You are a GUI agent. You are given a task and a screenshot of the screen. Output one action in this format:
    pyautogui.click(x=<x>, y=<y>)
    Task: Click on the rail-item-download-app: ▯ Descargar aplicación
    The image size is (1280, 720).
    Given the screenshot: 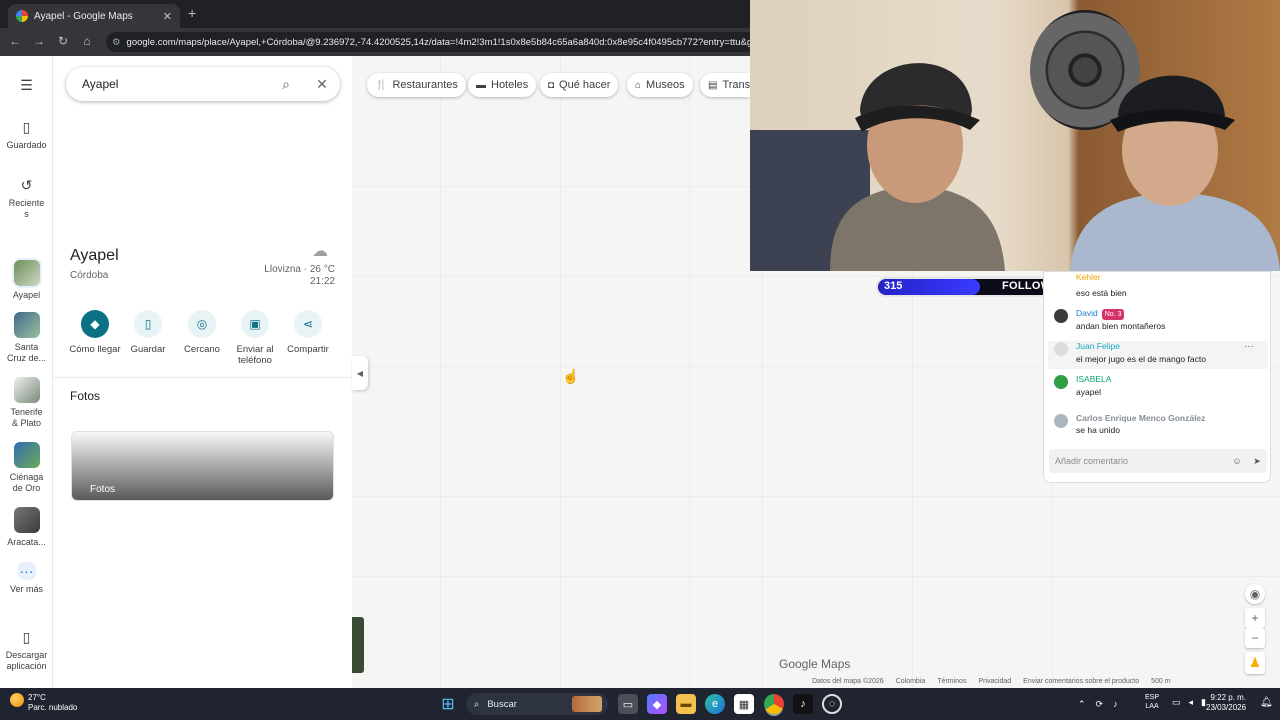 What is the action you would take?
    pyautogui.click(x=26, y=650)
    